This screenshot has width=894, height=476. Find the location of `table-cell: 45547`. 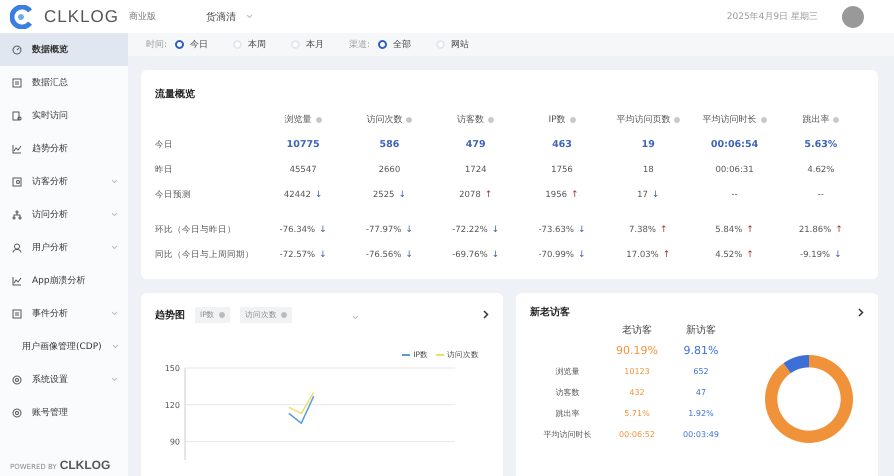

table-cell: 45547 is located at coordinates (303, 169).